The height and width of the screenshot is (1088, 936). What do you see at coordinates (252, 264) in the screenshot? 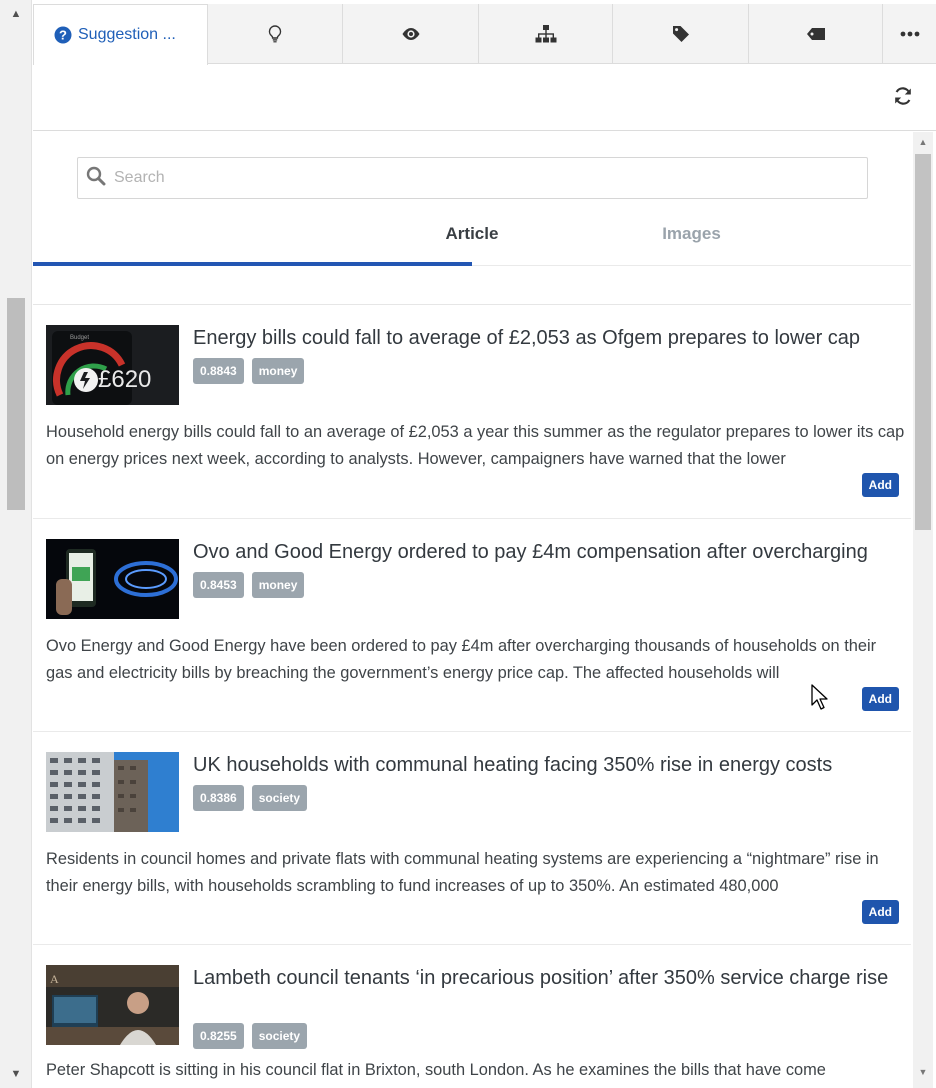
I see `active-subtab-indicator` at bounding box center [252, 264].